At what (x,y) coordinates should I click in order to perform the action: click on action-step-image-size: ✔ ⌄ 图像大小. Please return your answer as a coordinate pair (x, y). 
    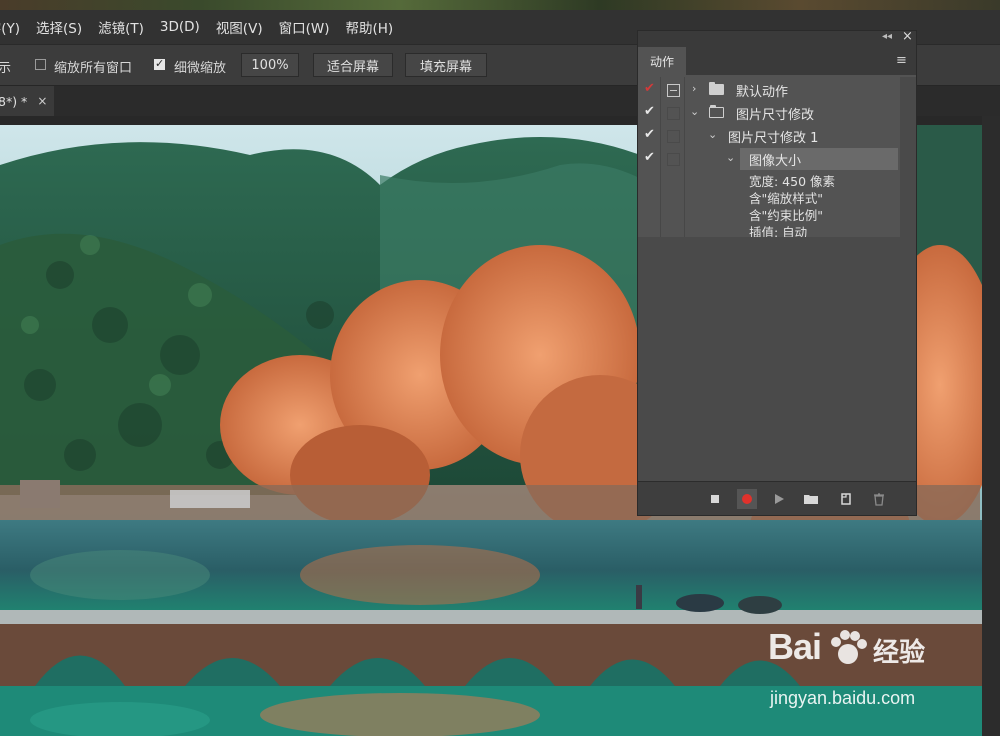
    Looking at the image, I should click on (769, 159).